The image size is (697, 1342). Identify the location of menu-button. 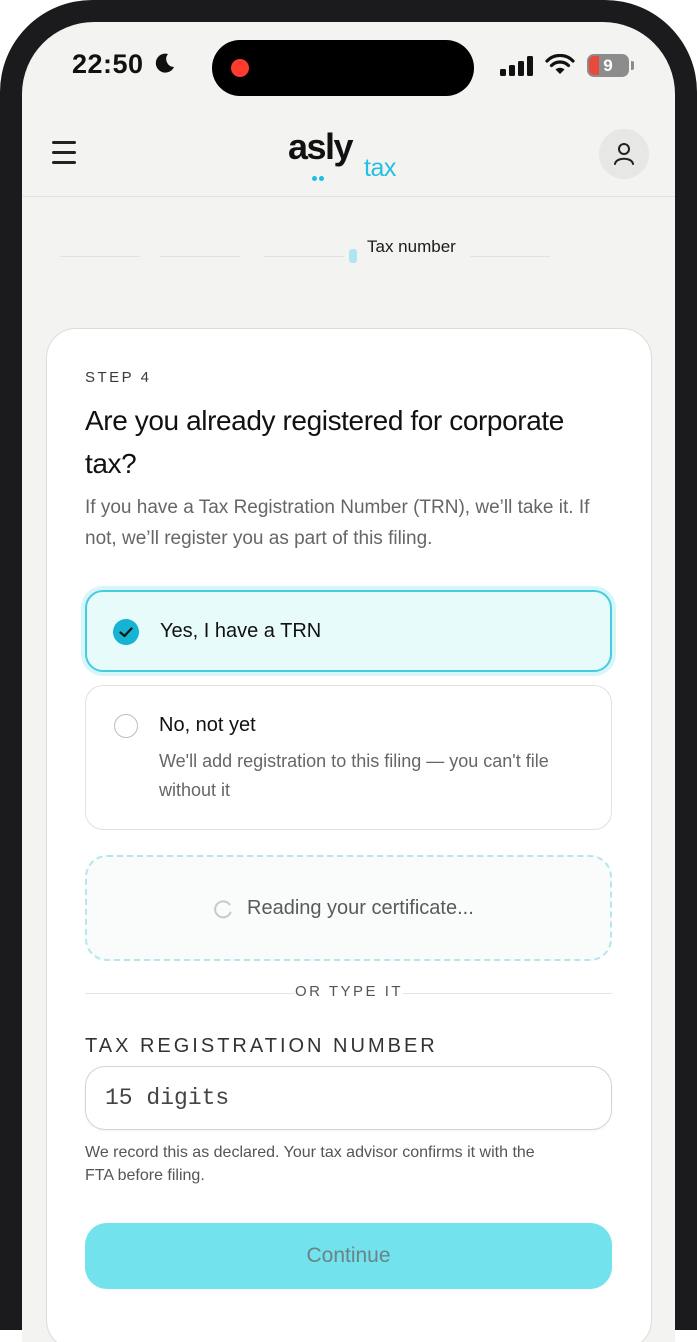
(65, 153).